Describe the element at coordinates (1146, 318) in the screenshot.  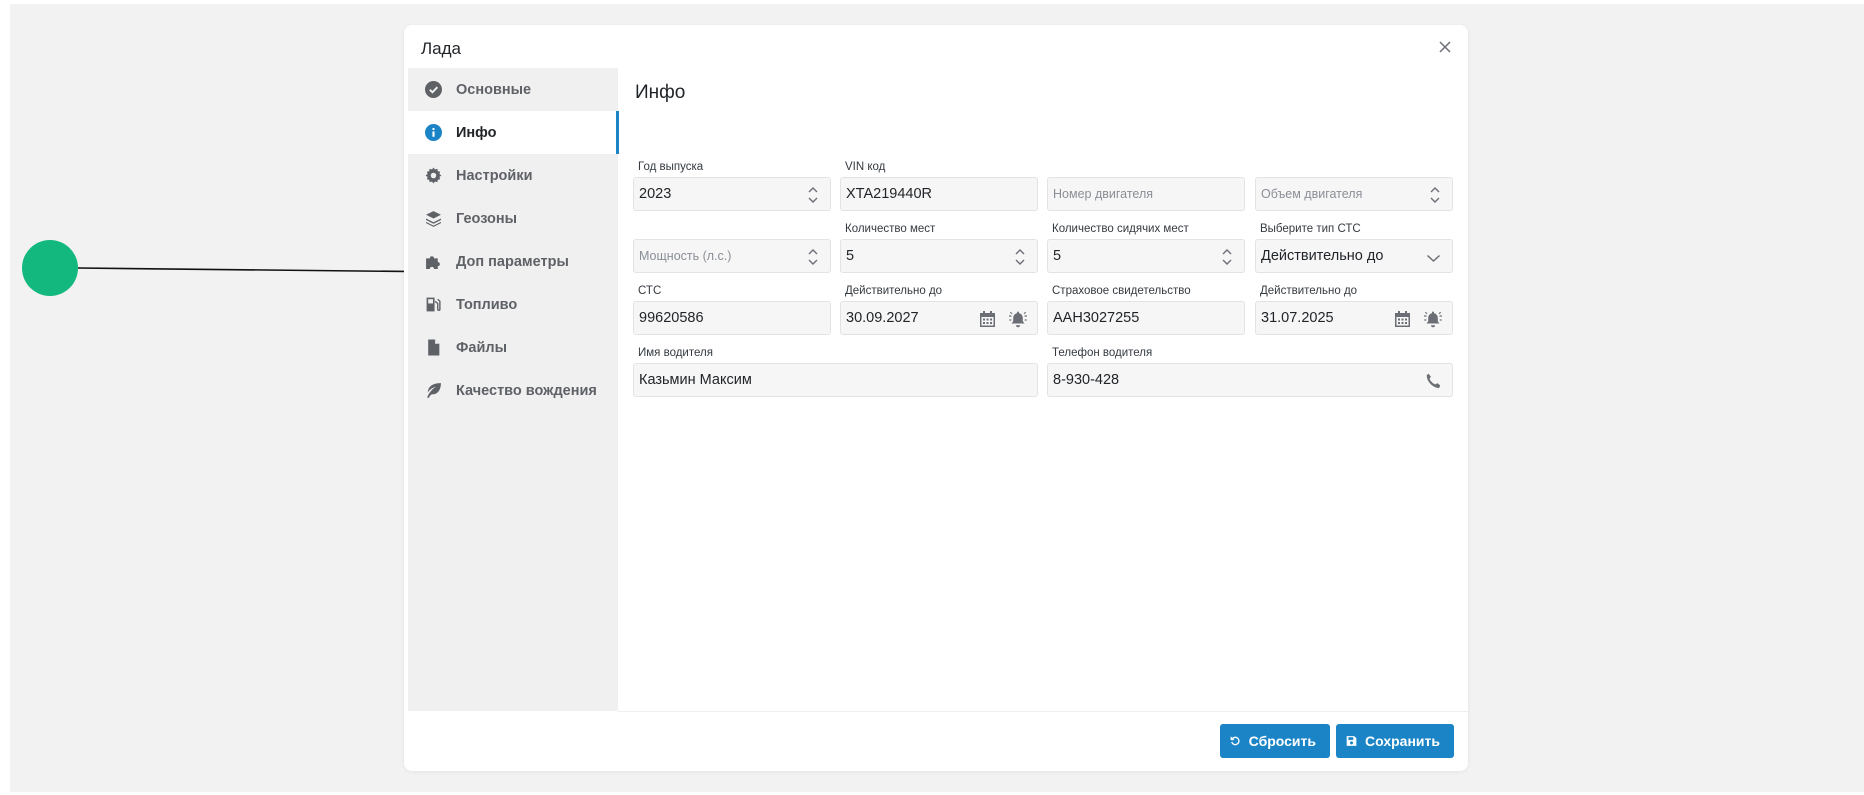
I see `insurance-input: ААН3027255` at that location.